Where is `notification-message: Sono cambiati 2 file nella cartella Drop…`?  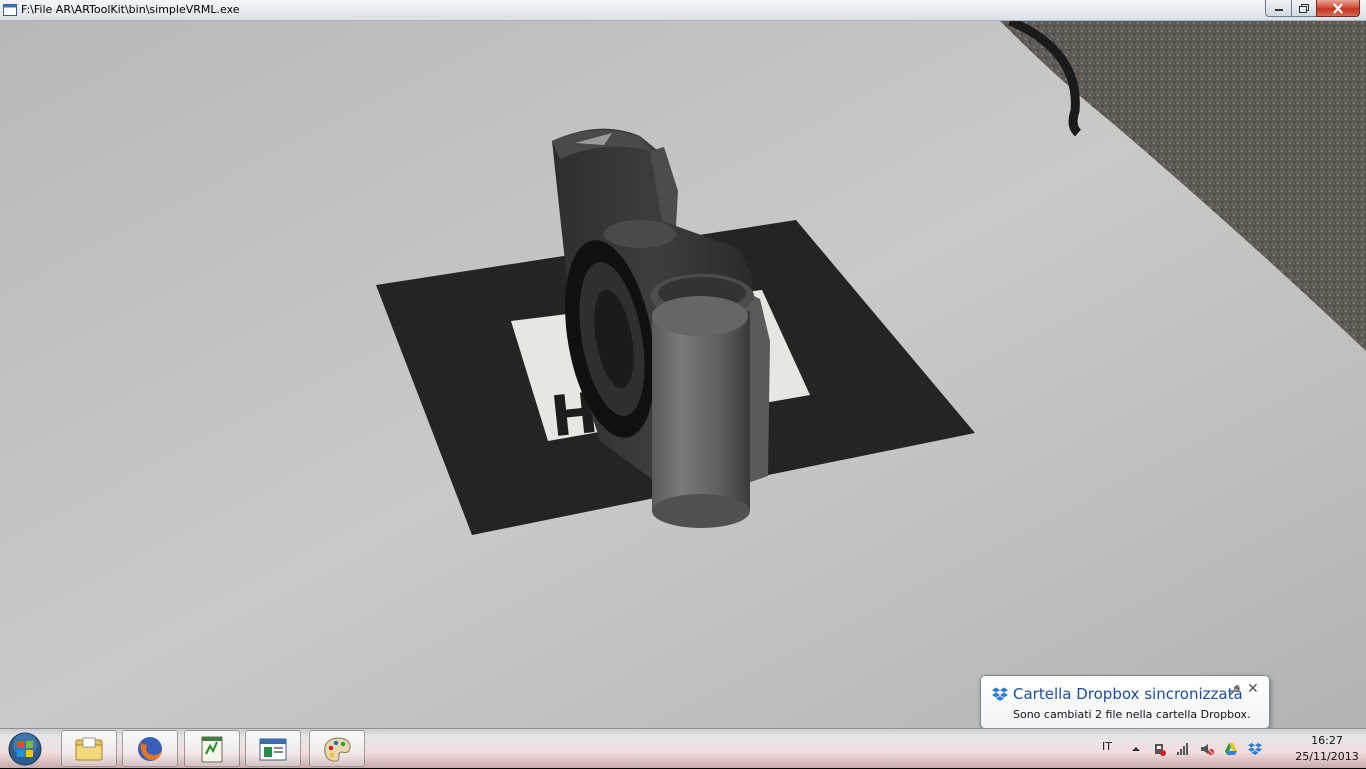 notification-message: Sono cambiati 2 file nella cartella Drop… is located at coordinates (1132, 714).